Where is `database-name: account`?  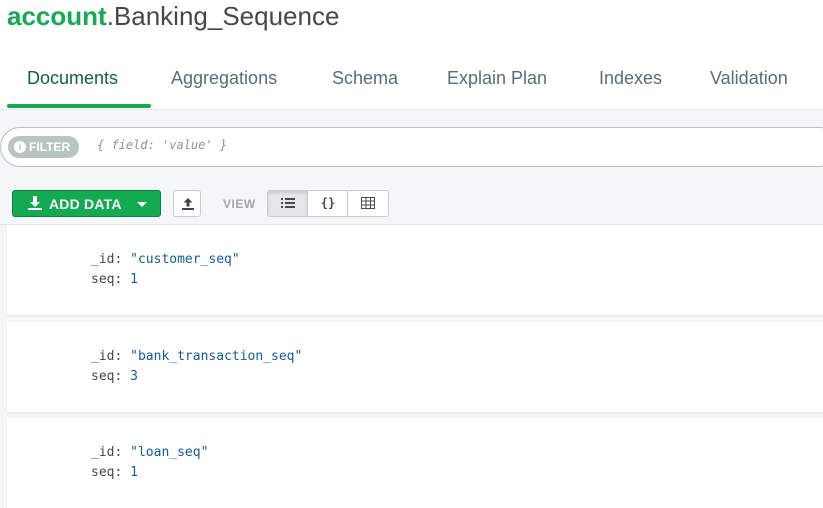
database-name: account is located at coordinates (57, 16).